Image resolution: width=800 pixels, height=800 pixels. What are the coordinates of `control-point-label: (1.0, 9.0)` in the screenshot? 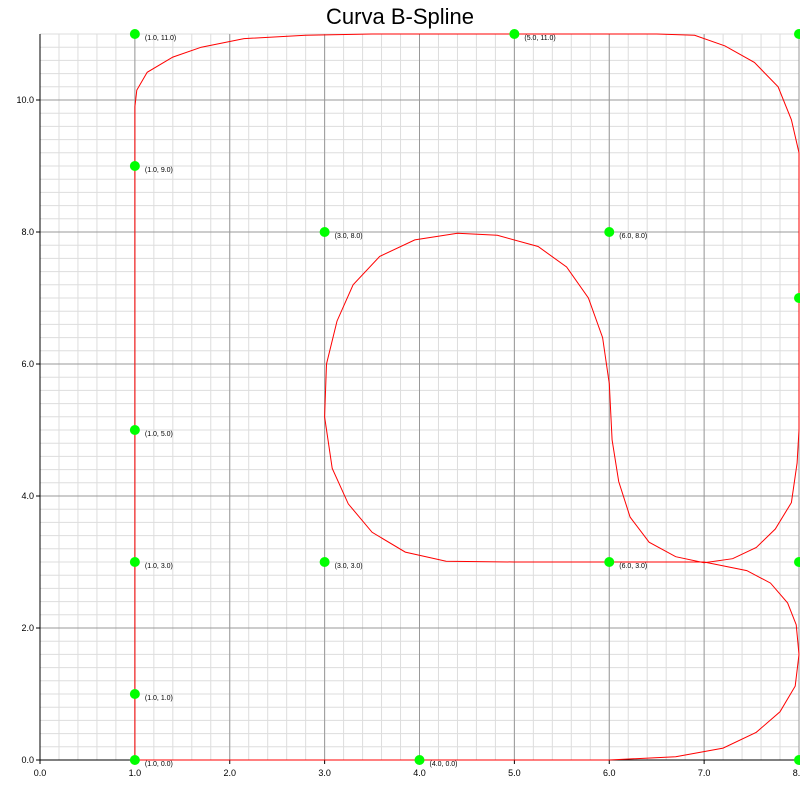 It's located at (159, 170).